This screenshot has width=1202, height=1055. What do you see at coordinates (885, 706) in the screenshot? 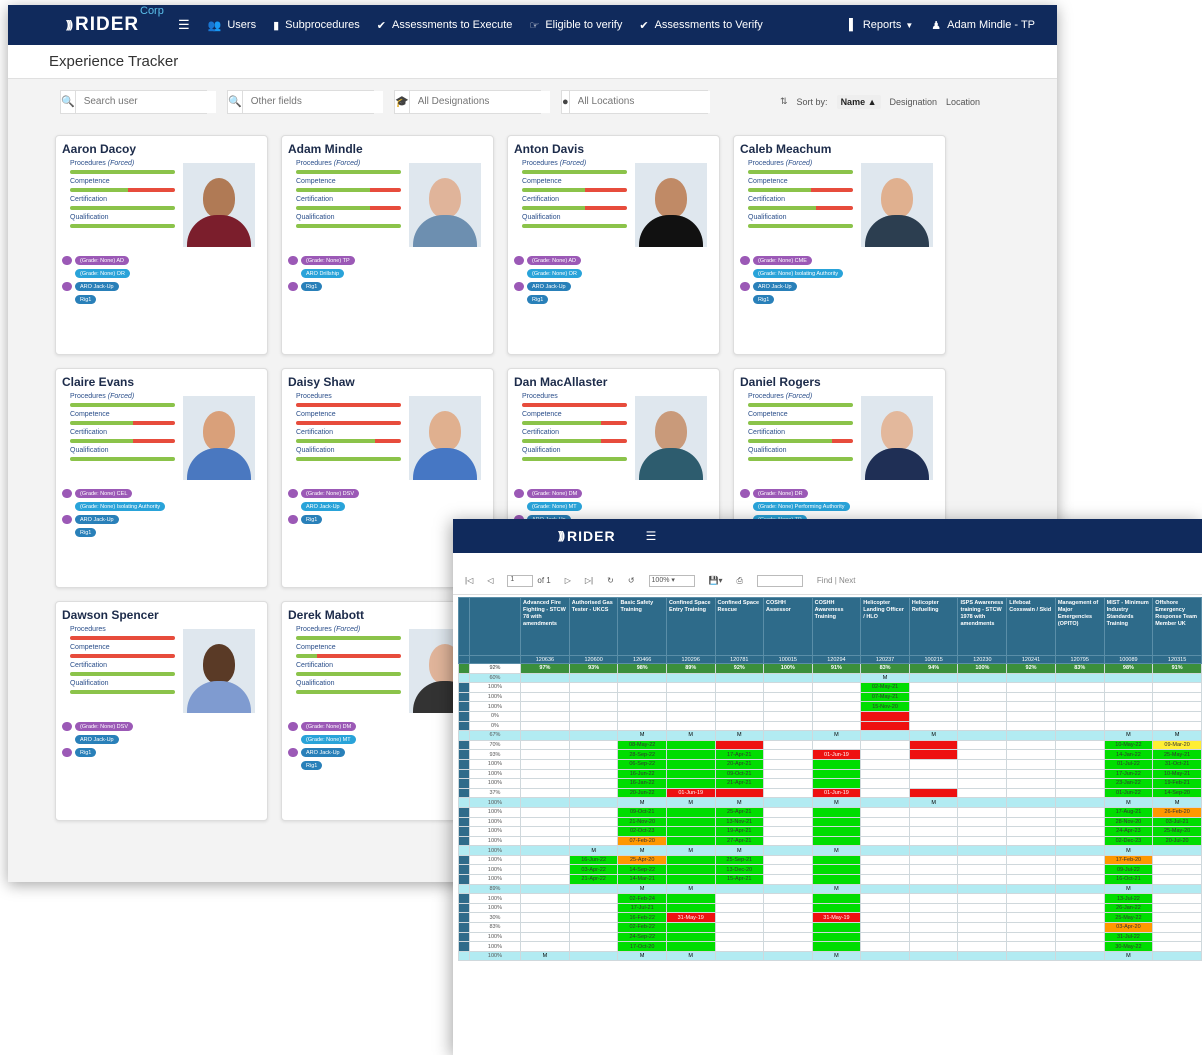
I see `status-cell: 15-Nov-20` at bounding box center [885, 706].